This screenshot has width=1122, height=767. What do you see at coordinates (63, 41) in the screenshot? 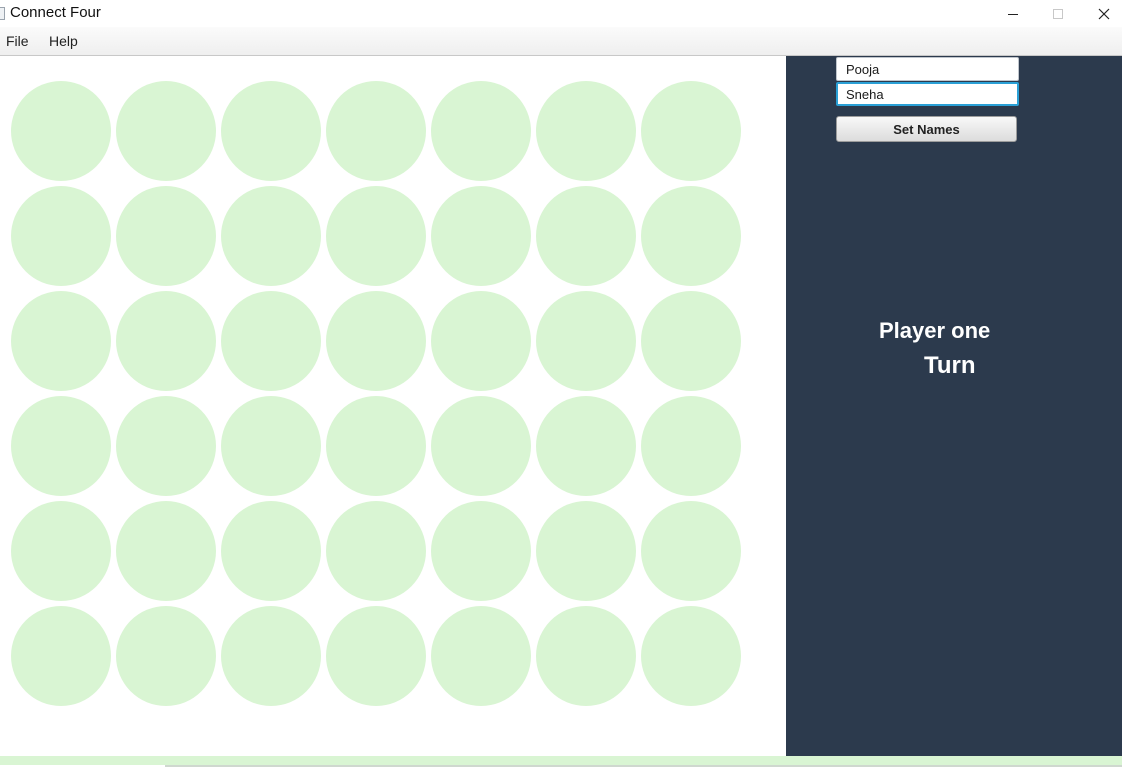
I see `menu-help: Help` at bounding box center [63, 41].